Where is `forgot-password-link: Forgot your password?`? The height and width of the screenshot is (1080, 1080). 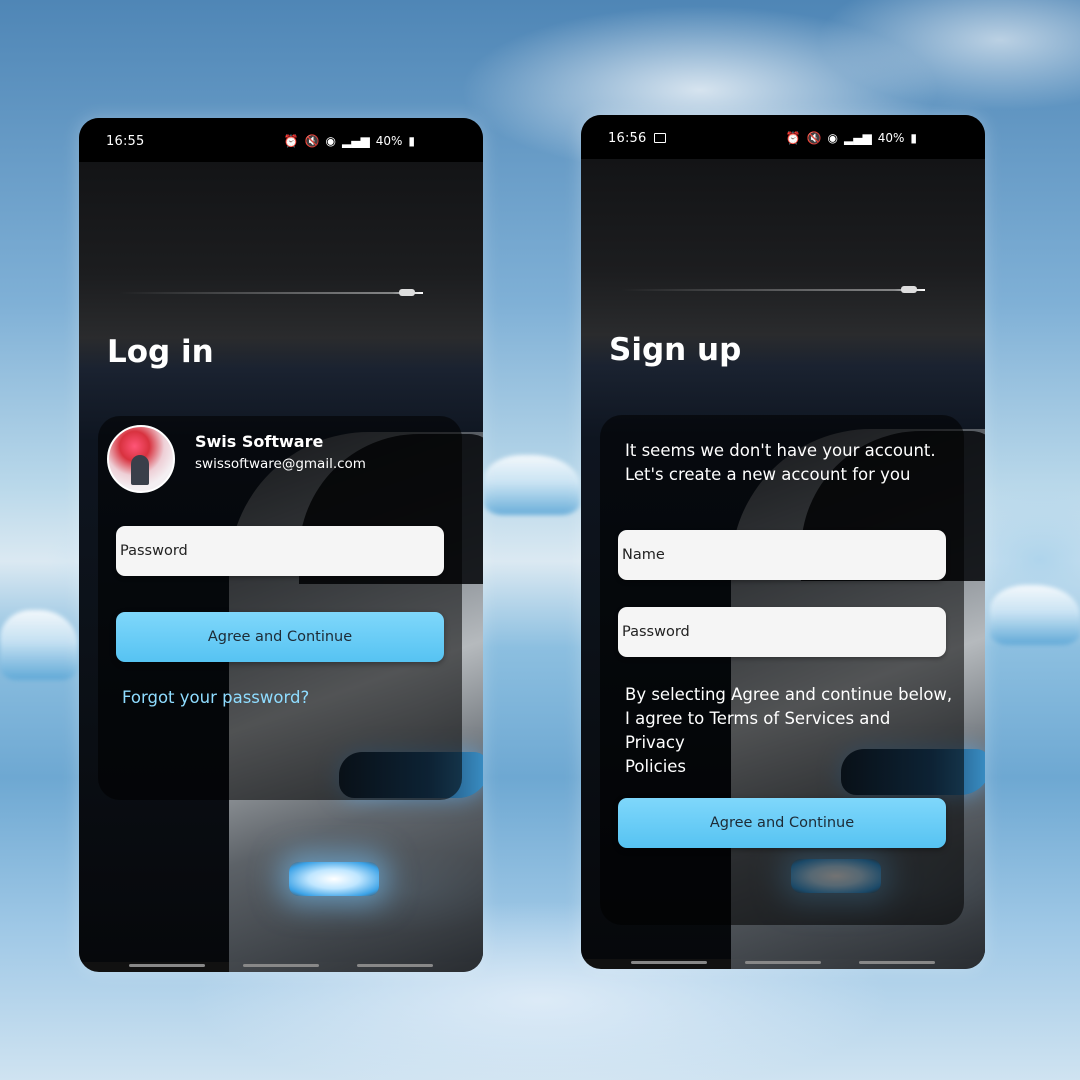 forgot-password-link: Forgot your password? is located at coordinates (215, 697).